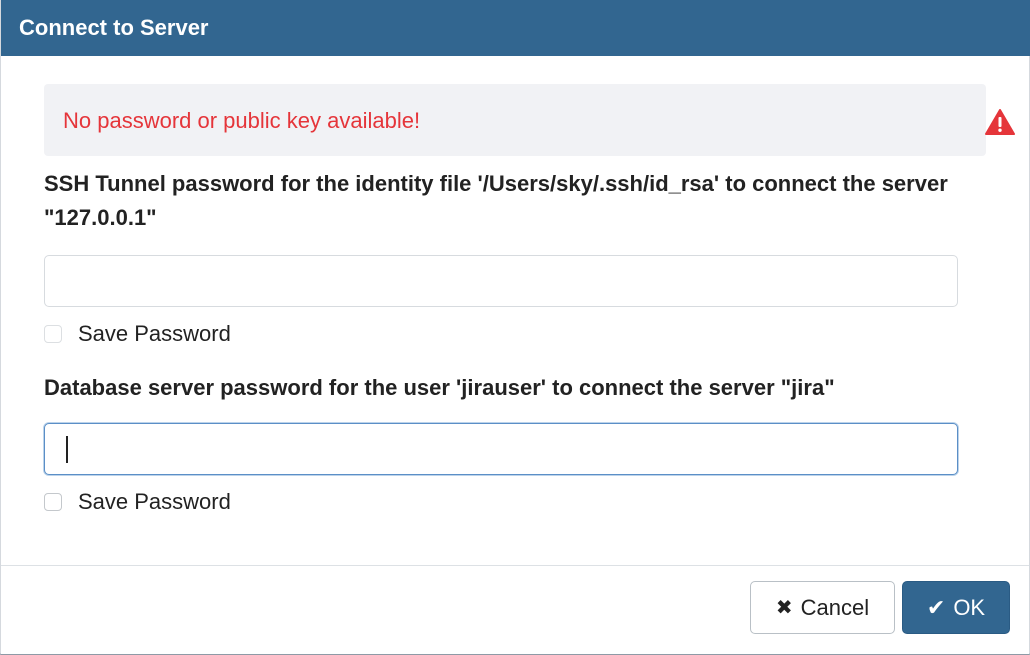  What do you see at coordinates (154, 501) in the screenshot?
I see `db-save-password-label: Save Password` at bounding box center [154, 501].